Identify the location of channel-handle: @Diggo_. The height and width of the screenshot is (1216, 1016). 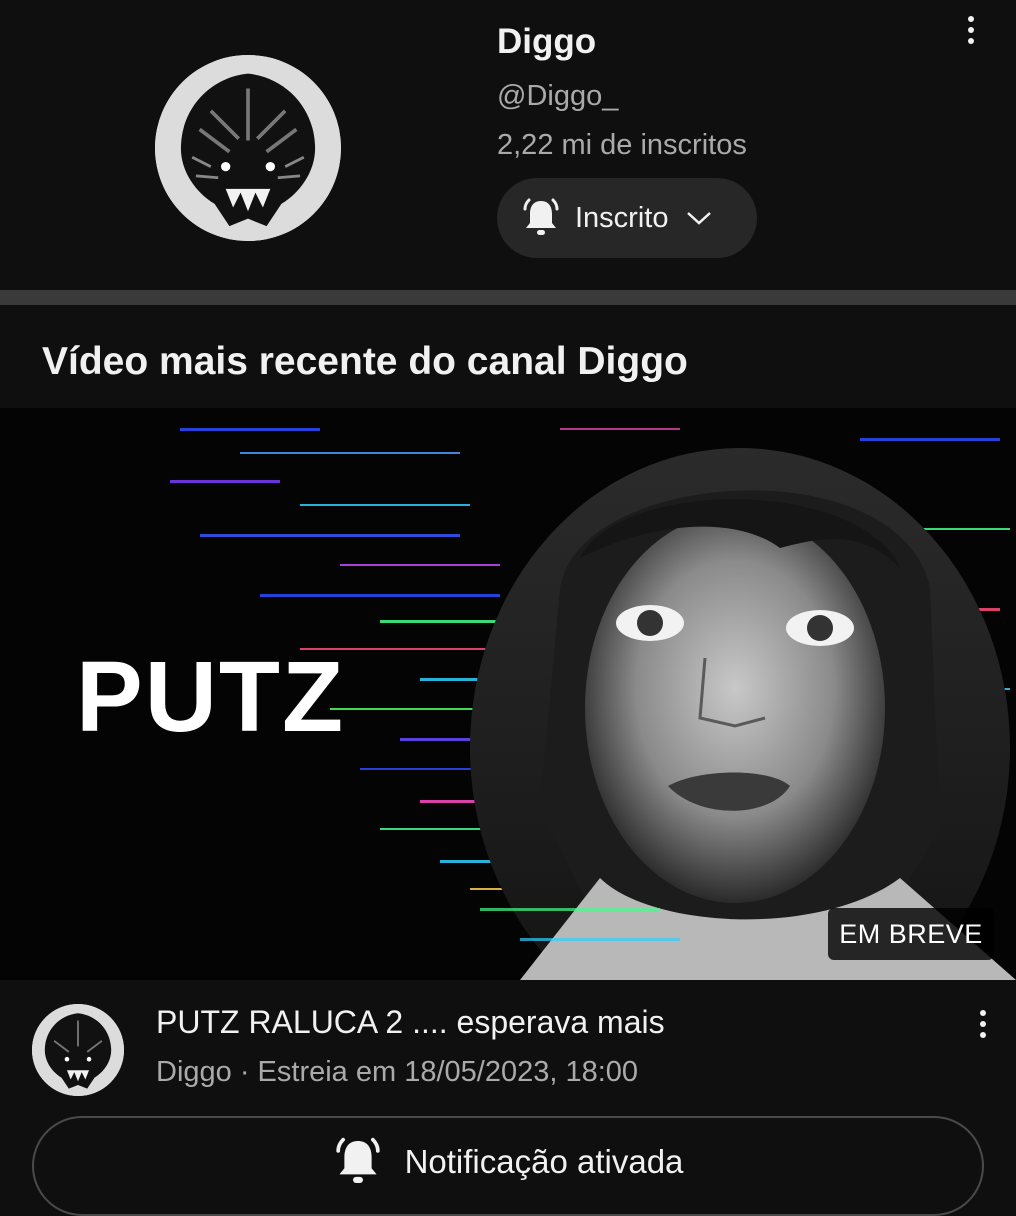
(558, 96).